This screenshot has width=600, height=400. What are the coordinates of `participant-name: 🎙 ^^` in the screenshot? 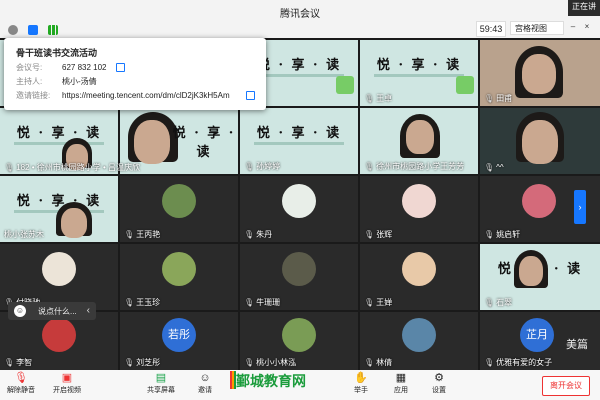 It's located at (494, 167).